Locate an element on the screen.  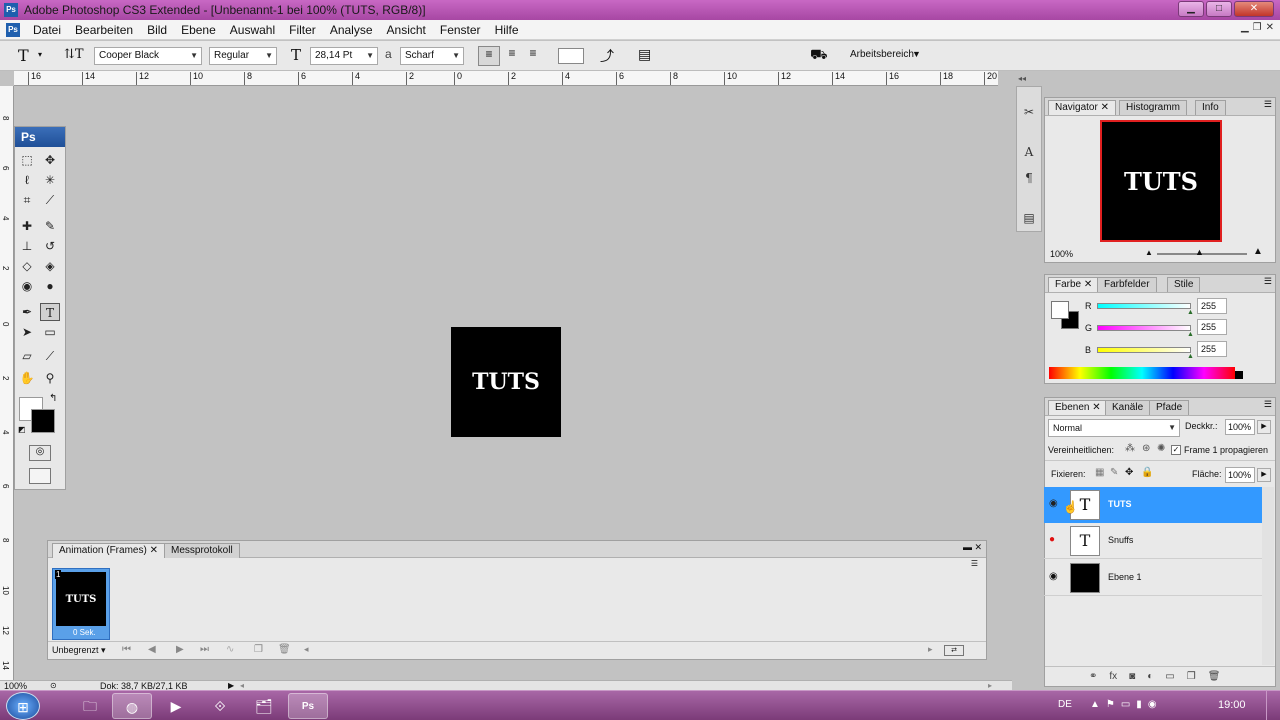
layers-panel-menu-icon: ☰ is located at coordinates (1268, 404).